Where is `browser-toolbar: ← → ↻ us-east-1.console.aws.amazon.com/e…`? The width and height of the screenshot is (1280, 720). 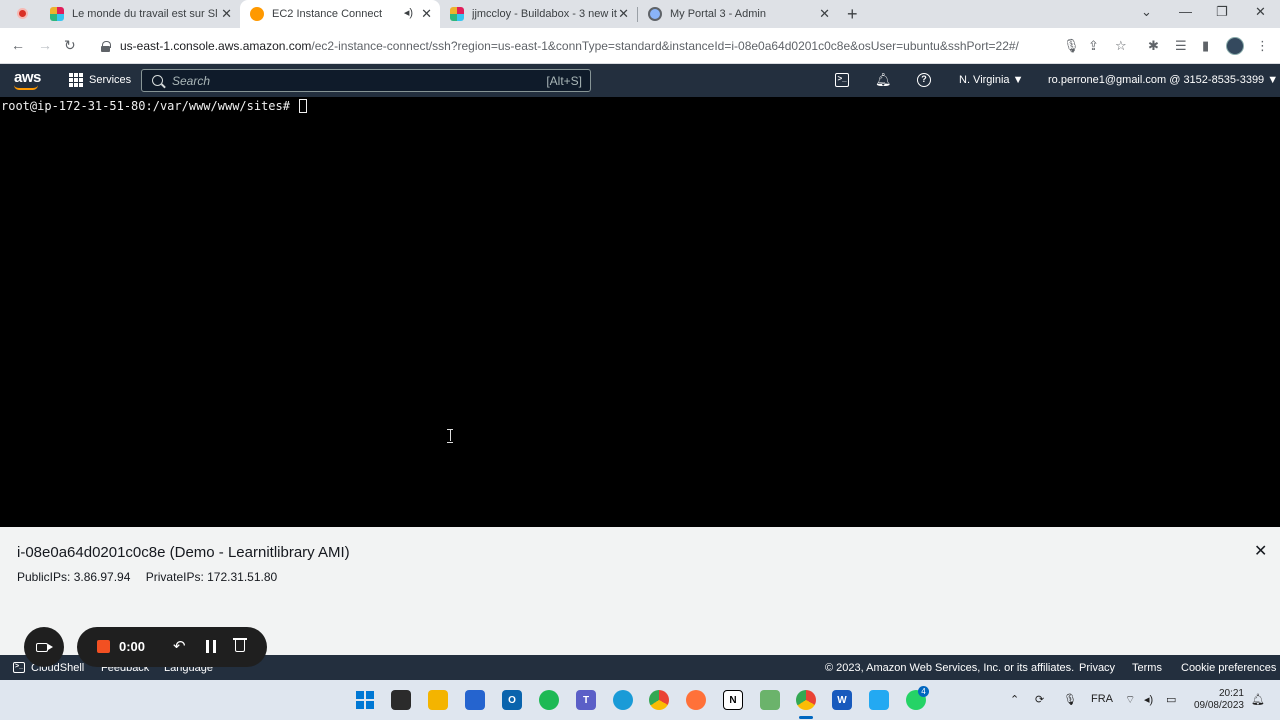
browser-toolbar: ← → ↻ us-east-1.console.aws.amazon.com/e… is located at coordinates (640, 46).